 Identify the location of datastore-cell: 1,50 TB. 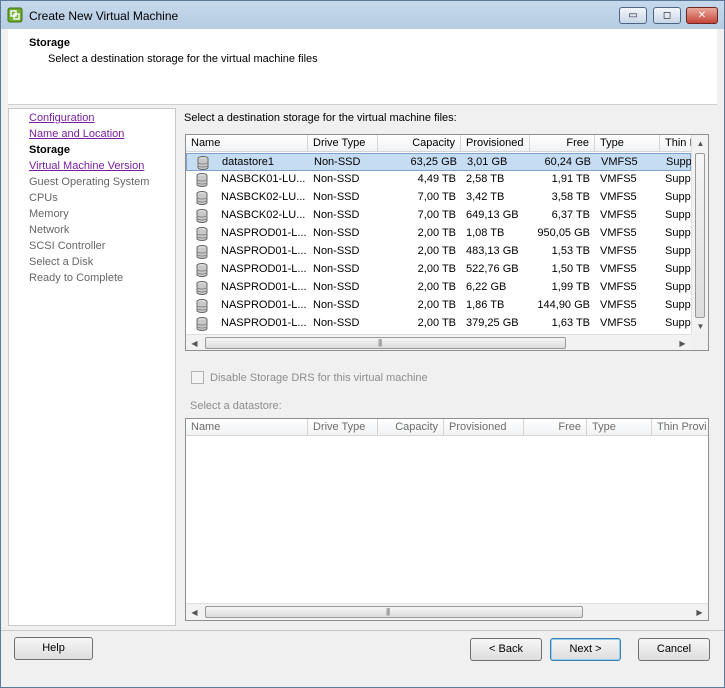
(570, 269).